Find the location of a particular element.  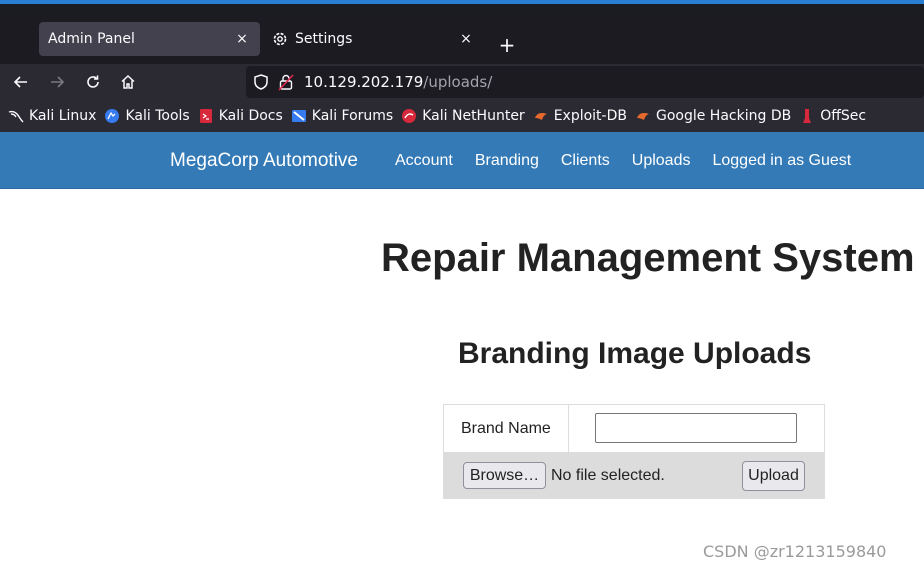

bookmark-kali-tools: Kali Tools is located at coordinates (147, 116).